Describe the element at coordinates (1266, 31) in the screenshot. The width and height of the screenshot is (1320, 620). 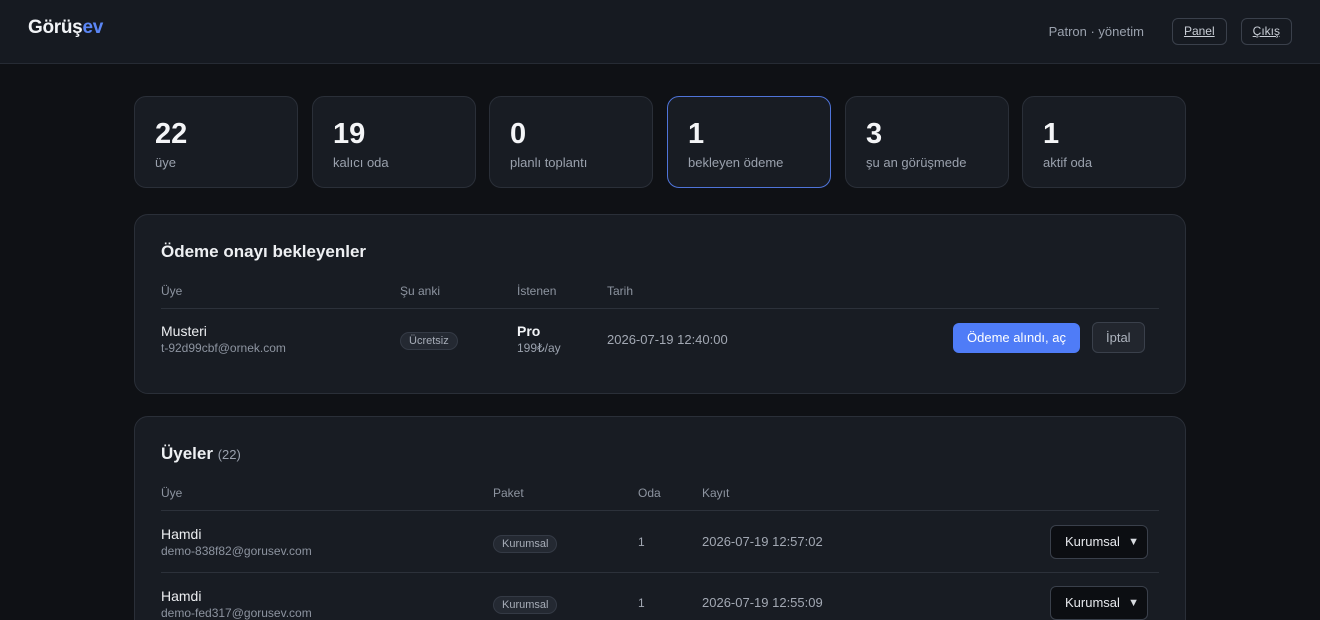
I see `logout-button: Çıkış` at that location.